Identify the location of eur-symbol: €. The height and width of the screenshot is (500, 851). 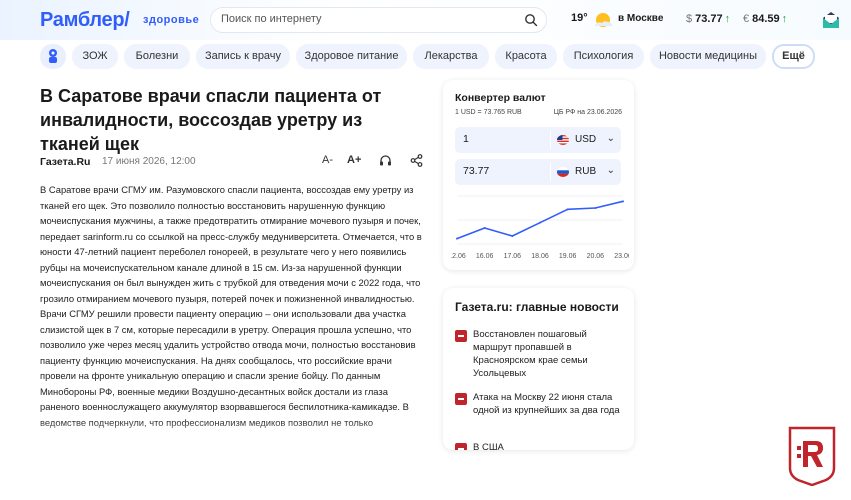
(746, 19).